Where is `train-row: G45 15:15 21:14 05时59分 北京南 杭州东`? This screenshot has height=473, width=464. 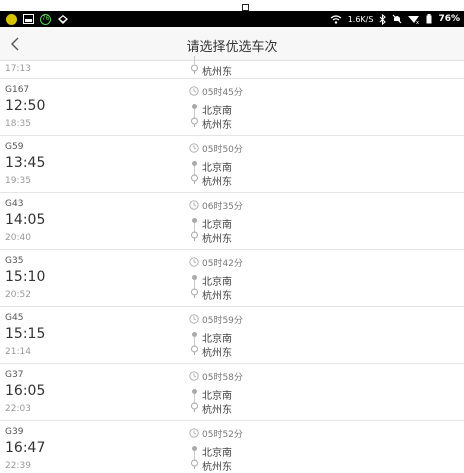
train-row: G45 15:15 21:14 05时59分 北京南 杭州东 is located at coordinates (232, 335).